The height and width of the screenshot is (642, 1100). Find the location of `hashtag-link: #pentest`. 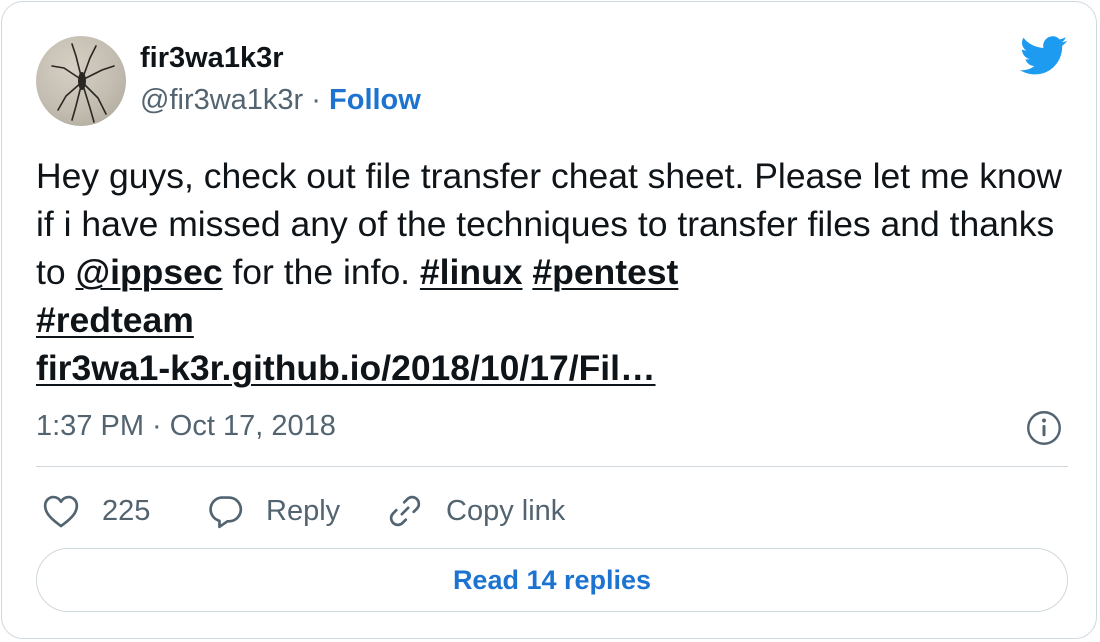

hashtag-link: #pentest is located at coordinates (605, 272).